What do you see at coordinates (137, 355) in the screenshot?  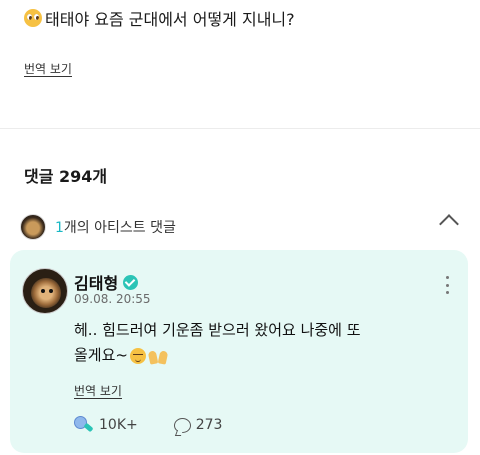 I see `relieved-face-emoji-icon` at bounding box center [137, 355].